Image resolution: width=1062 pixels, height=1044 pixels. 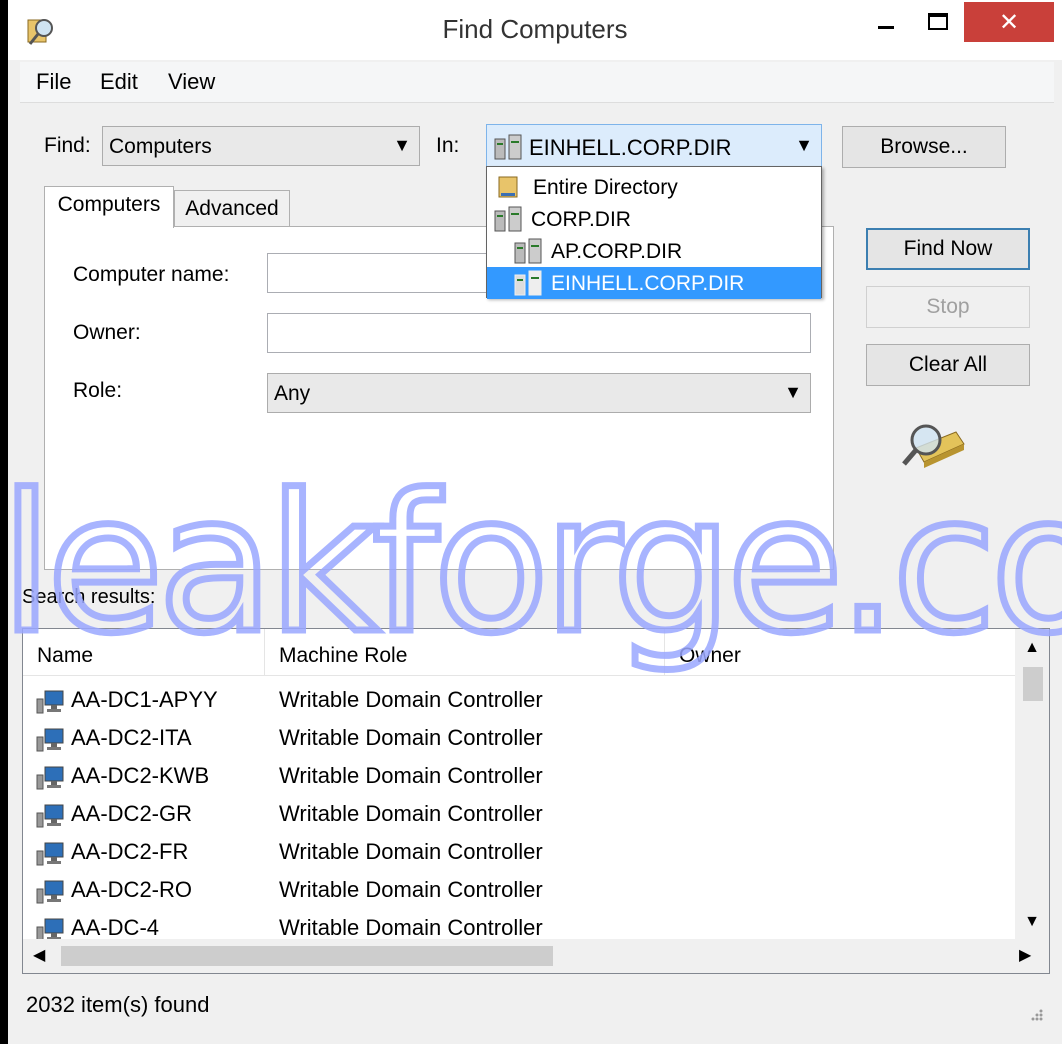 I want to click on computer-name-cell: AA-DC2-RO, so click(x=132, y=889).